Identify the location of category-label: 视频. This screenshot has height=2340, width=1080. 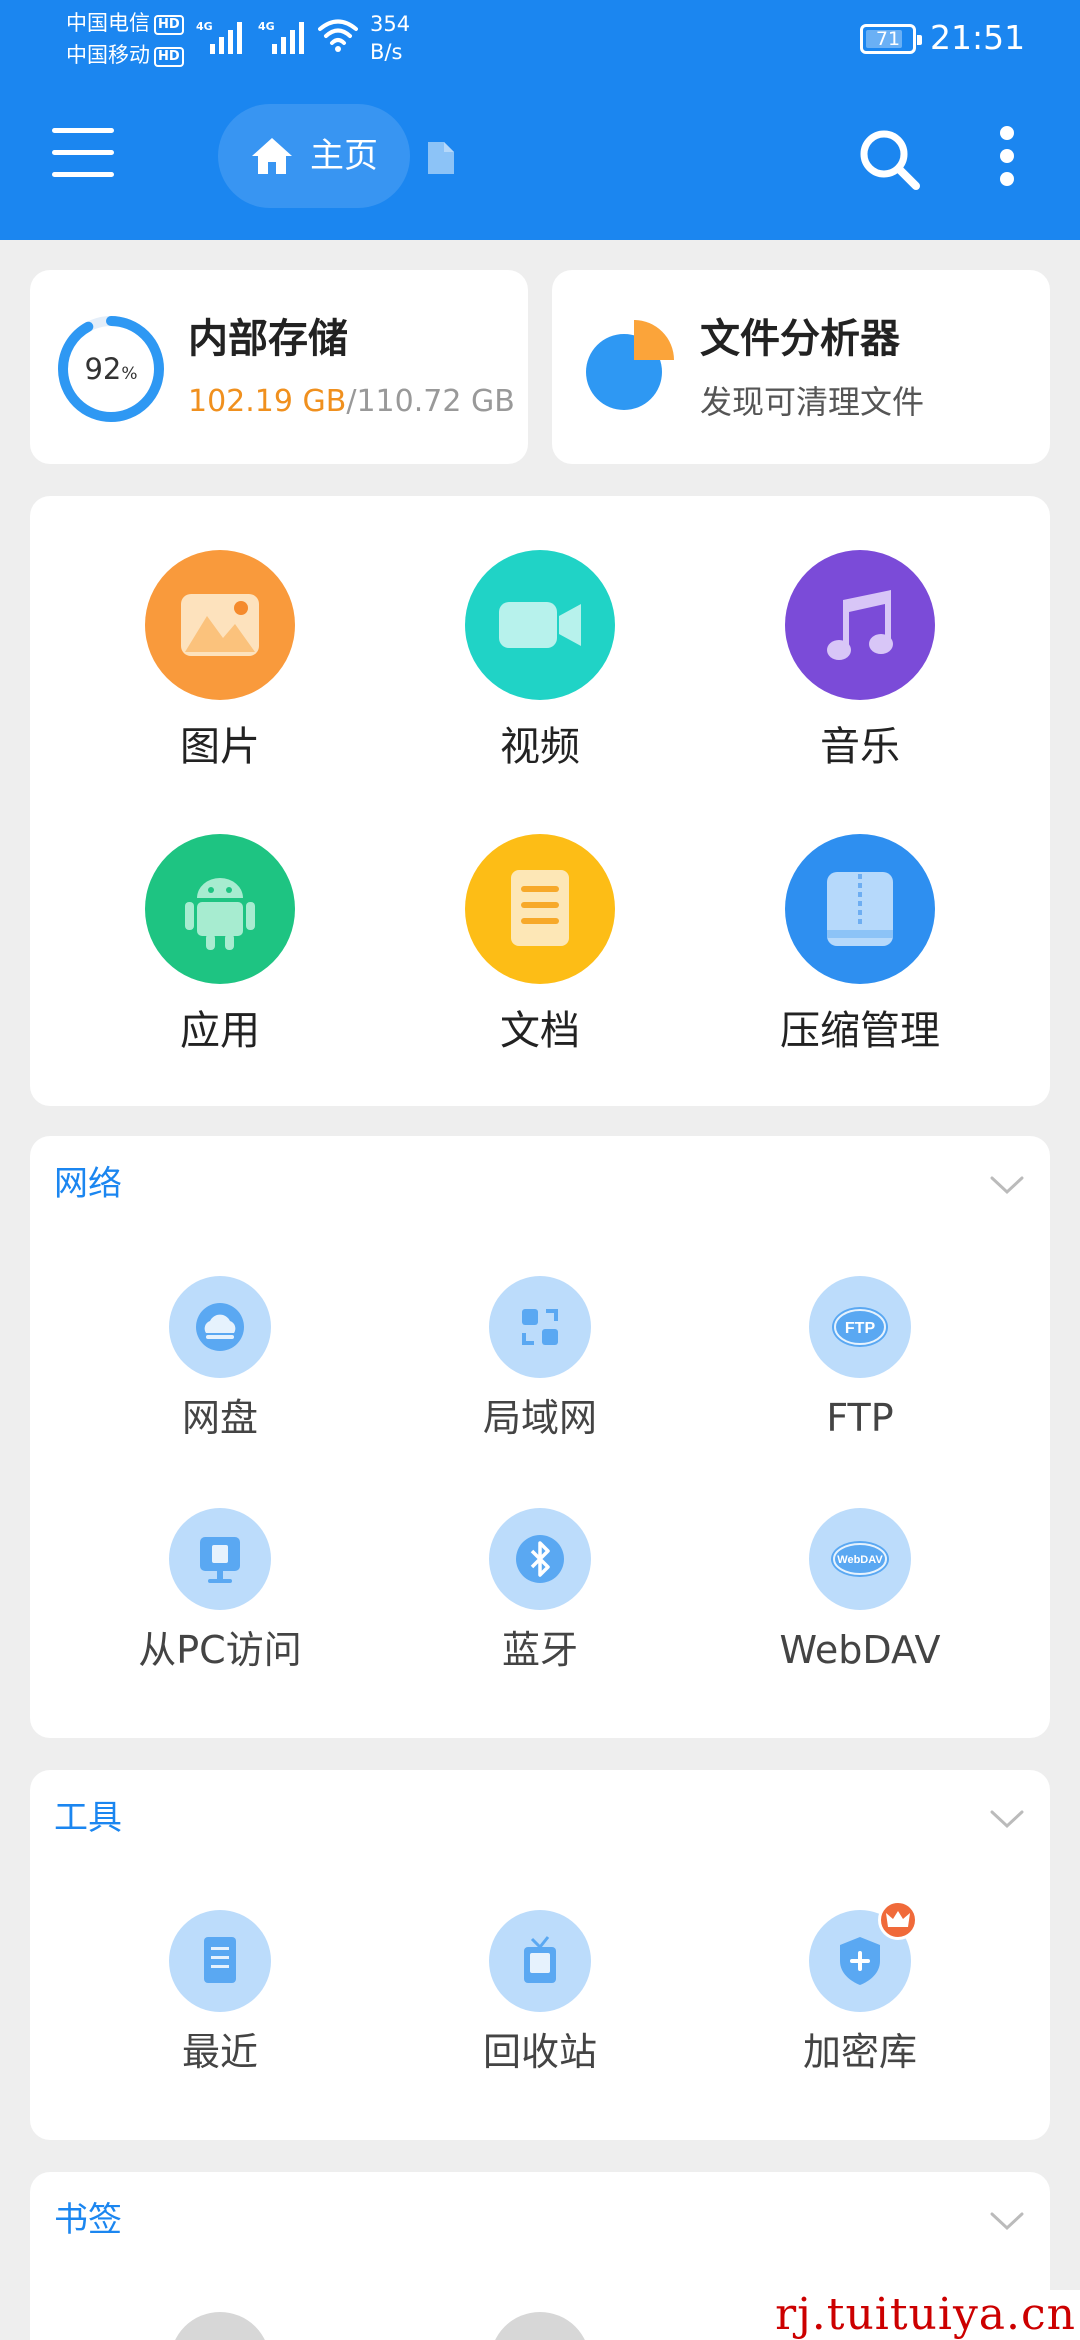
(540, 747).